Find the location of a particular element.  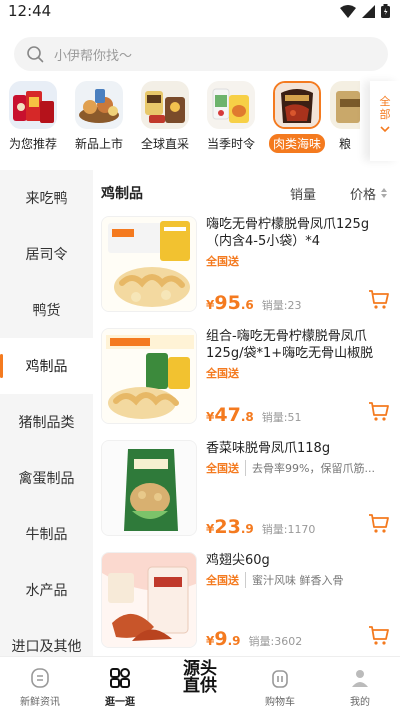

category-item-seasonal: 当季时令 is located at coordinates (231, 121).